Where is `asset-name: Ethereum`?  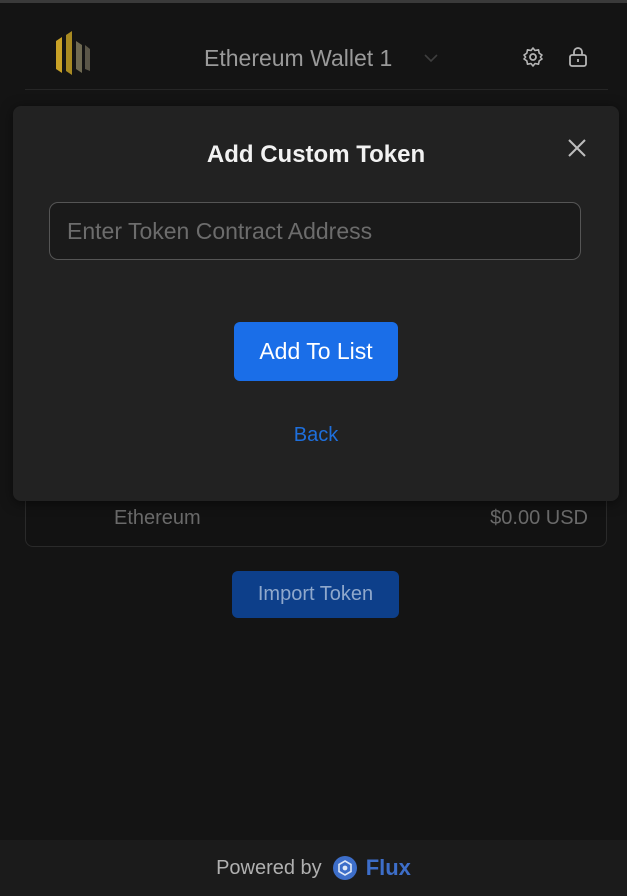
asset-name: Ethereum is located at coordinates (157, 518).